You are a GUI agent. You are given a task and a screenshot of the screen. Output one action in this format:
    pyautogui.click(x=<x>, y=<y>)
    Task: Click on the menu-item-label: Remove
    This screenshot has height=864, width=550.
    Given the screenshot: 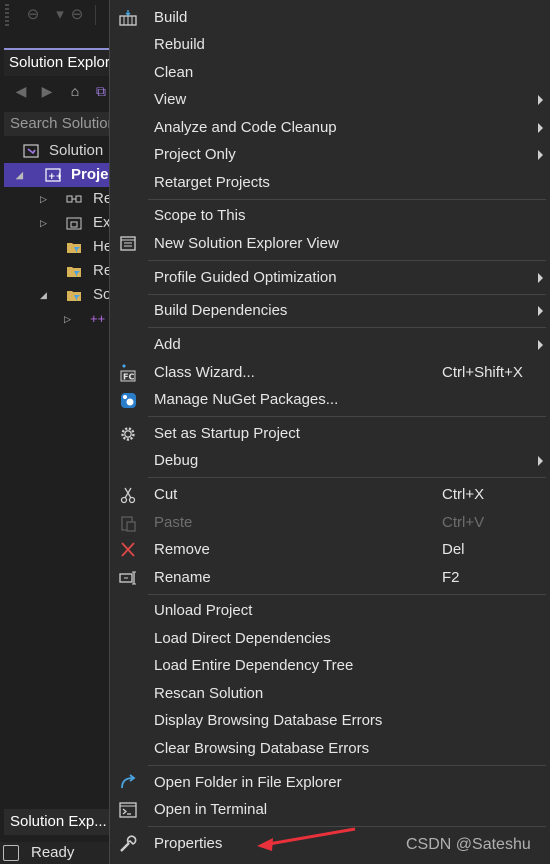 What is the action you would take?
    pyautogui.click(x=182, y=549)
    